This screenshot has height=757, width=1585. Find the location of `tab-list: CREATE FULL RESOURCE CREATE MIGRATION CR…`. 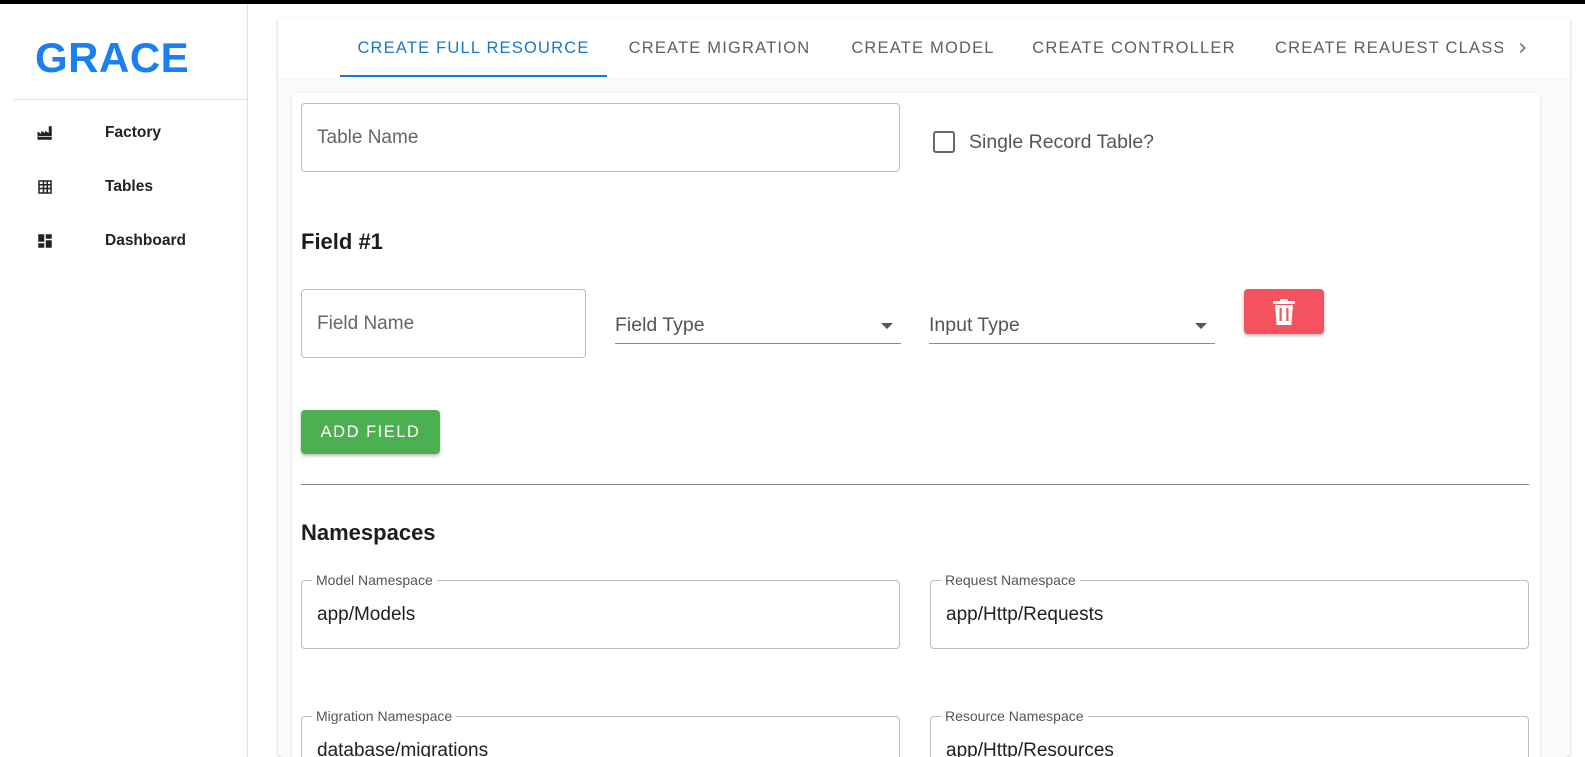

tab-list: CREATE FULL RESOURCE CREATE MIGRATION CR… is located at coordinates (890, 48).